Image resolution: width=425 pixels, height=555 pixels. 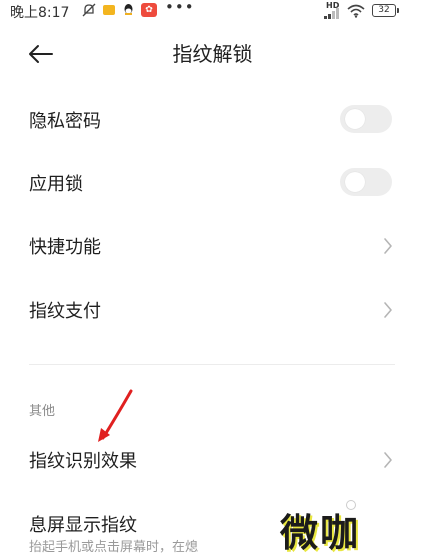 What do you see at coordinates (366, 182) in the screenshot?
I see `app-lock-toggle` at bounding box center [366, 182].